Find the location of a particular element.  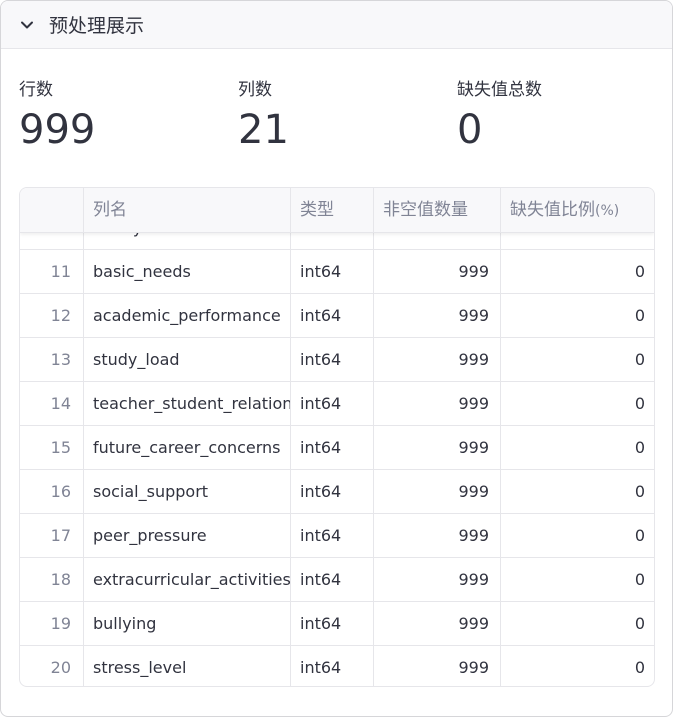

header-non-null-label: 非空值数量 is located at coordinates (425, 210).